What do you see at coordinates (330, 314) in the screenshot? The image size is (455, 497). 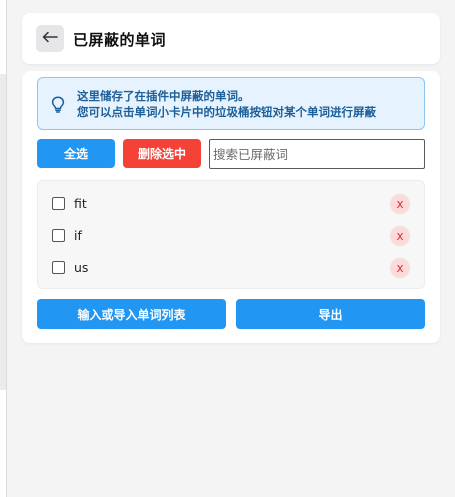 I see `export-button: 导出` at bounding box center [330, 314].